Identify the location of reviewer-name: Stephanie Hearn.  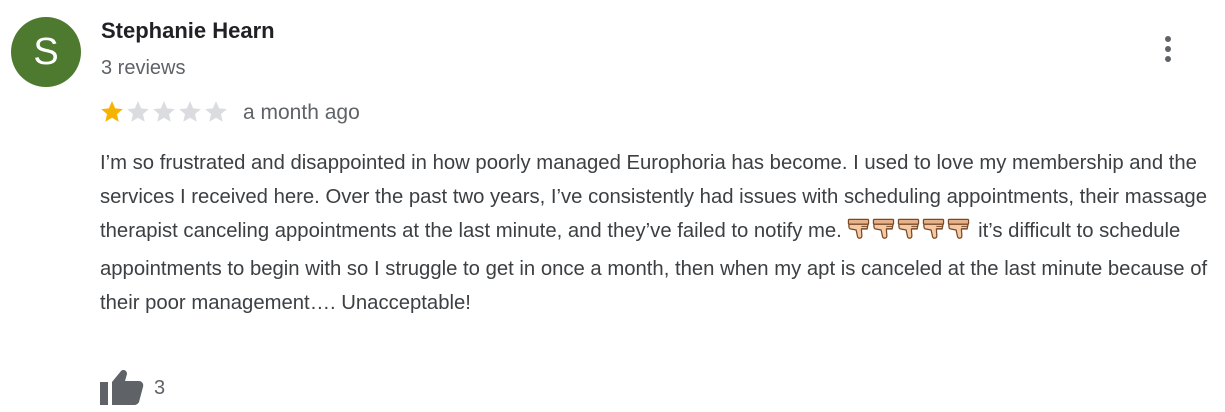
(188, 31).